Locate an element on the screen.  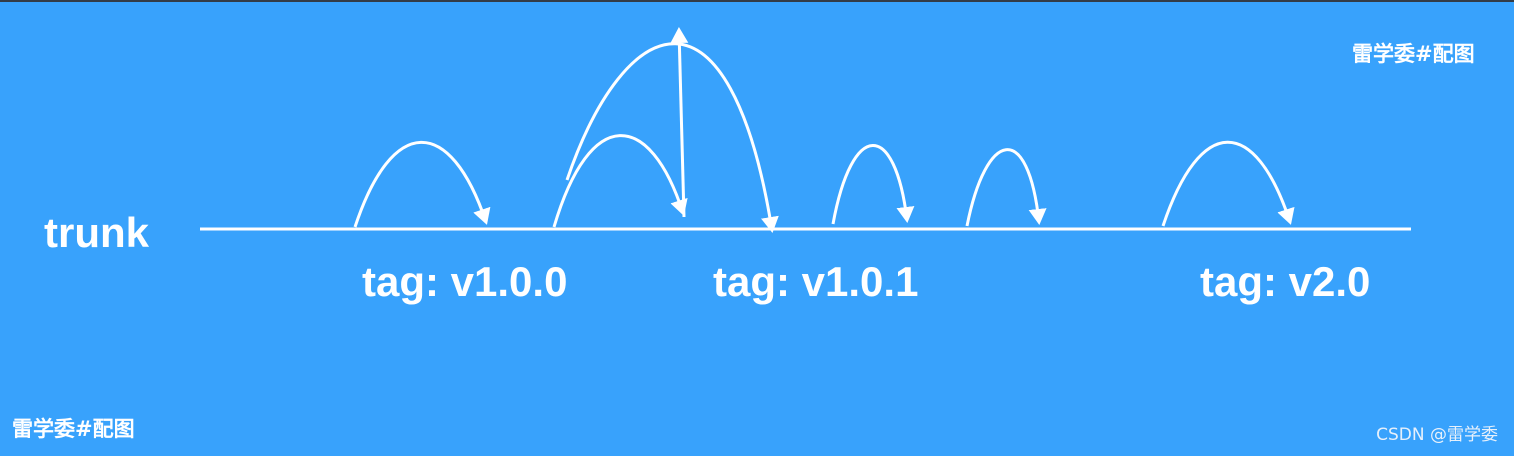
merge-arrow-up is located at coordinates (679, 122).